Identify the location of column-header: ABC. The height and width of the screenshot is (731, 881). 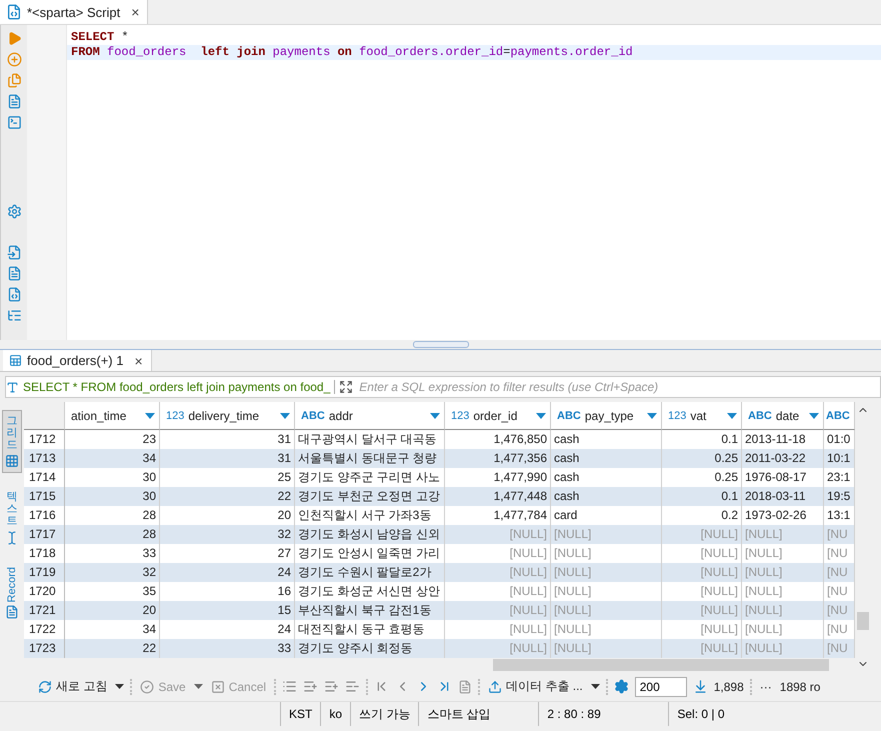
(839, 416).